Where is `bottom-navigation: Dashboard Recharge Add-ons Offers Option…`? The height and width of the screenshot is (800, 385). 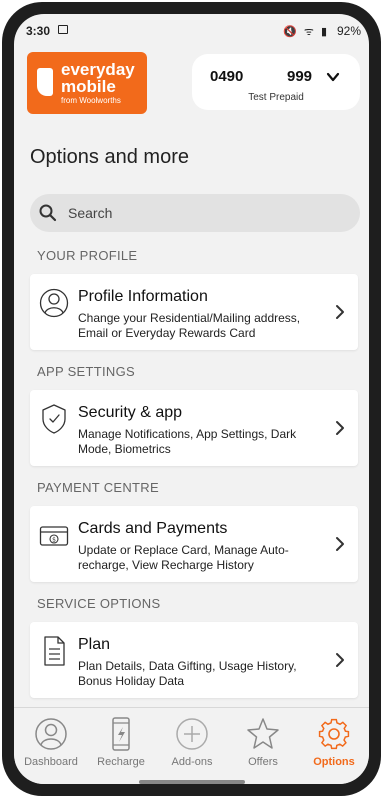
bottom-navigation: Dashboard Recharge Add-ons Offers Option… is located at coordinates (191, 745).